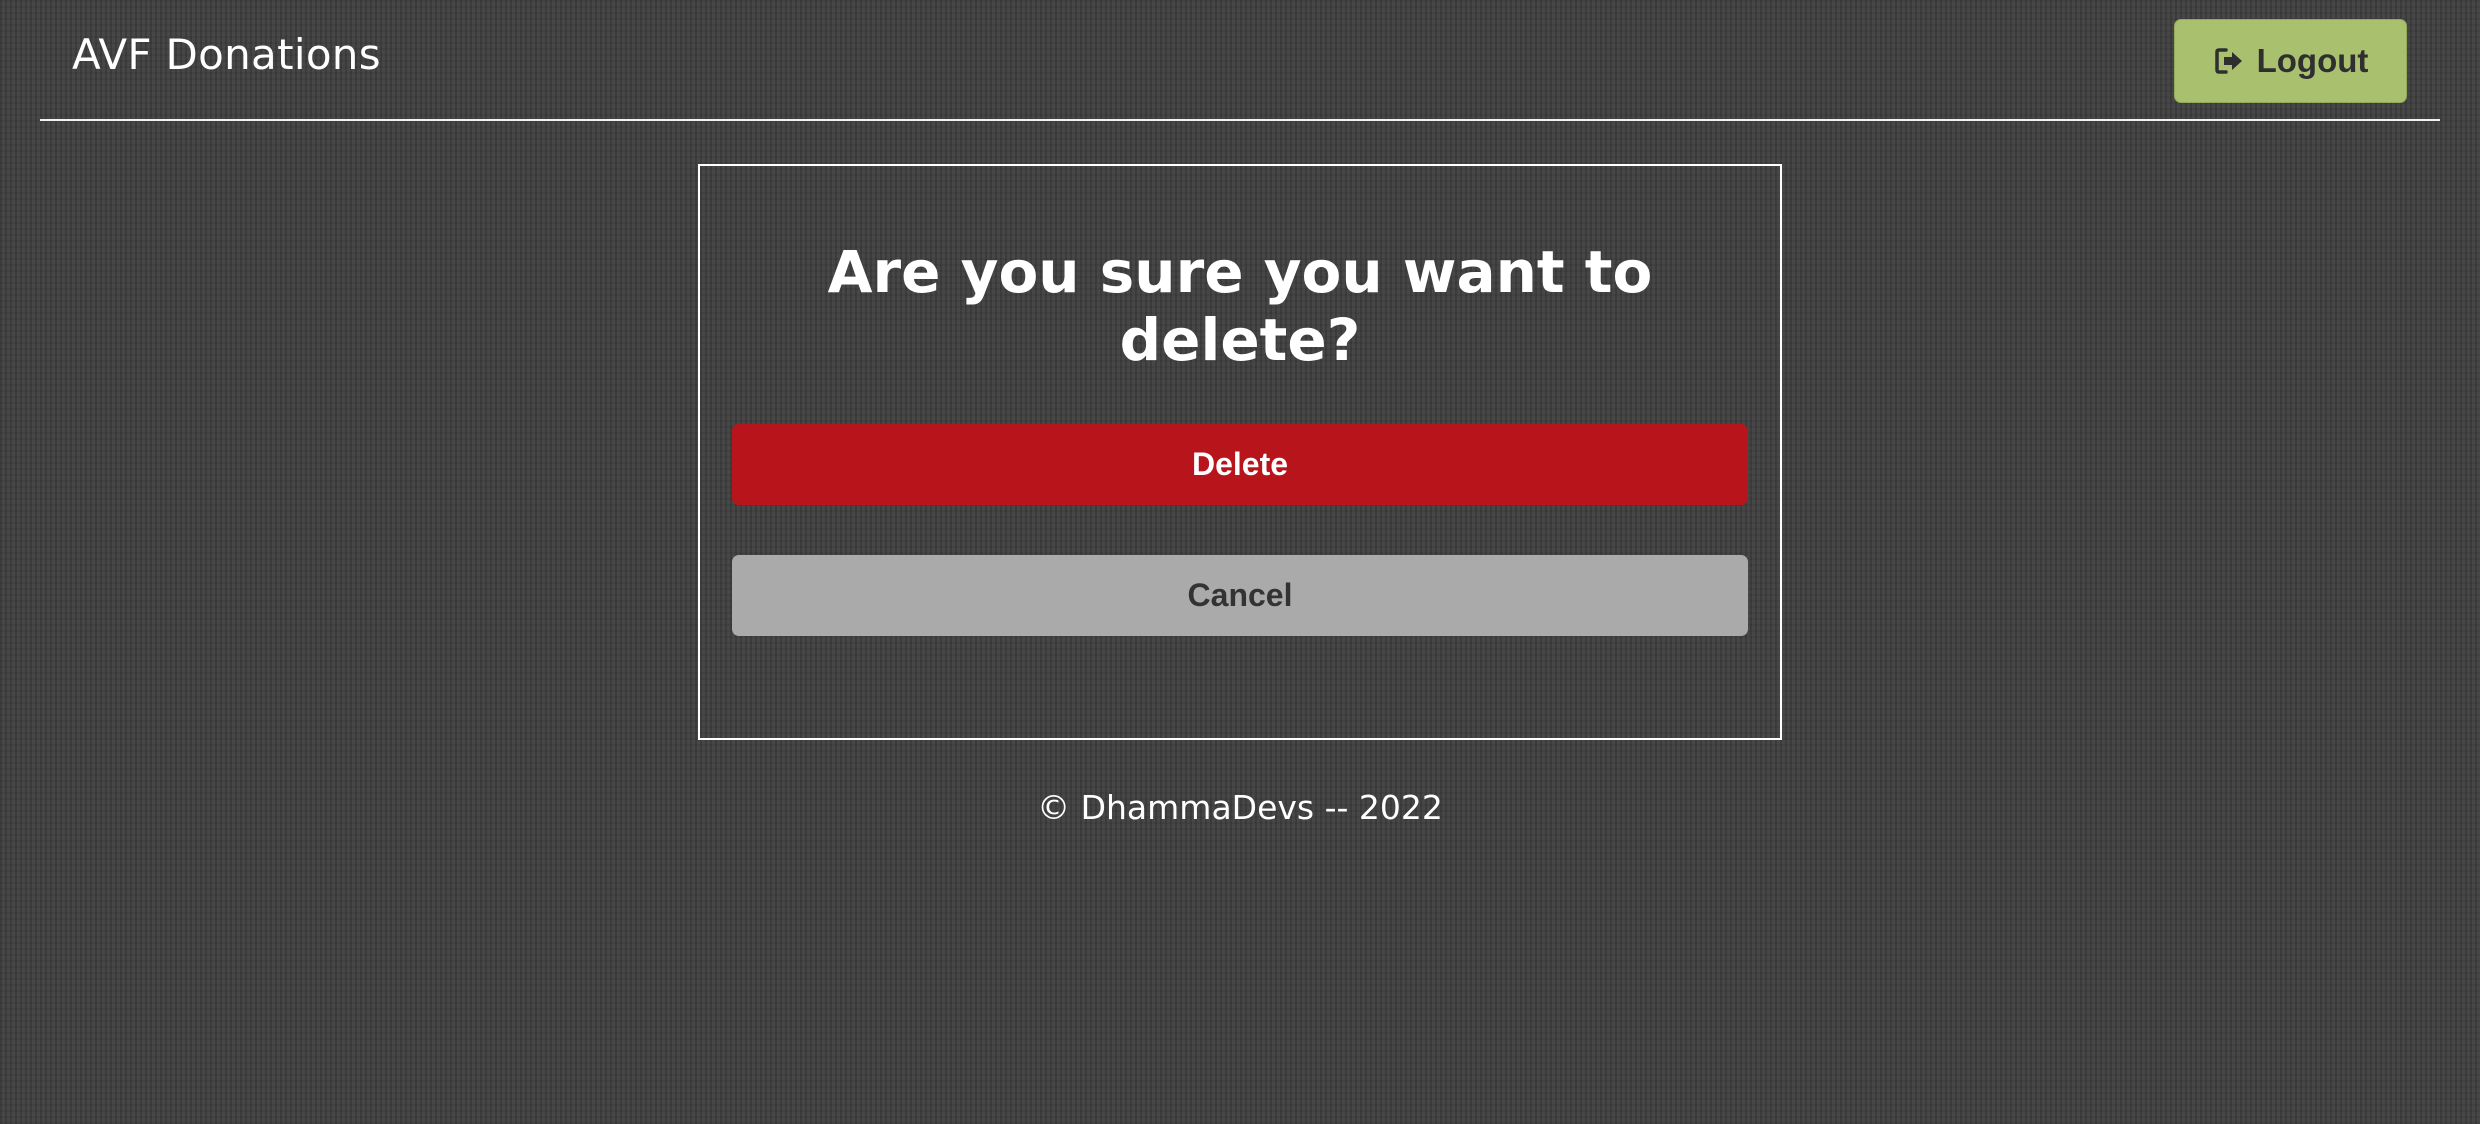  I want to click on delete-button: Delete, so click(1240, 464).